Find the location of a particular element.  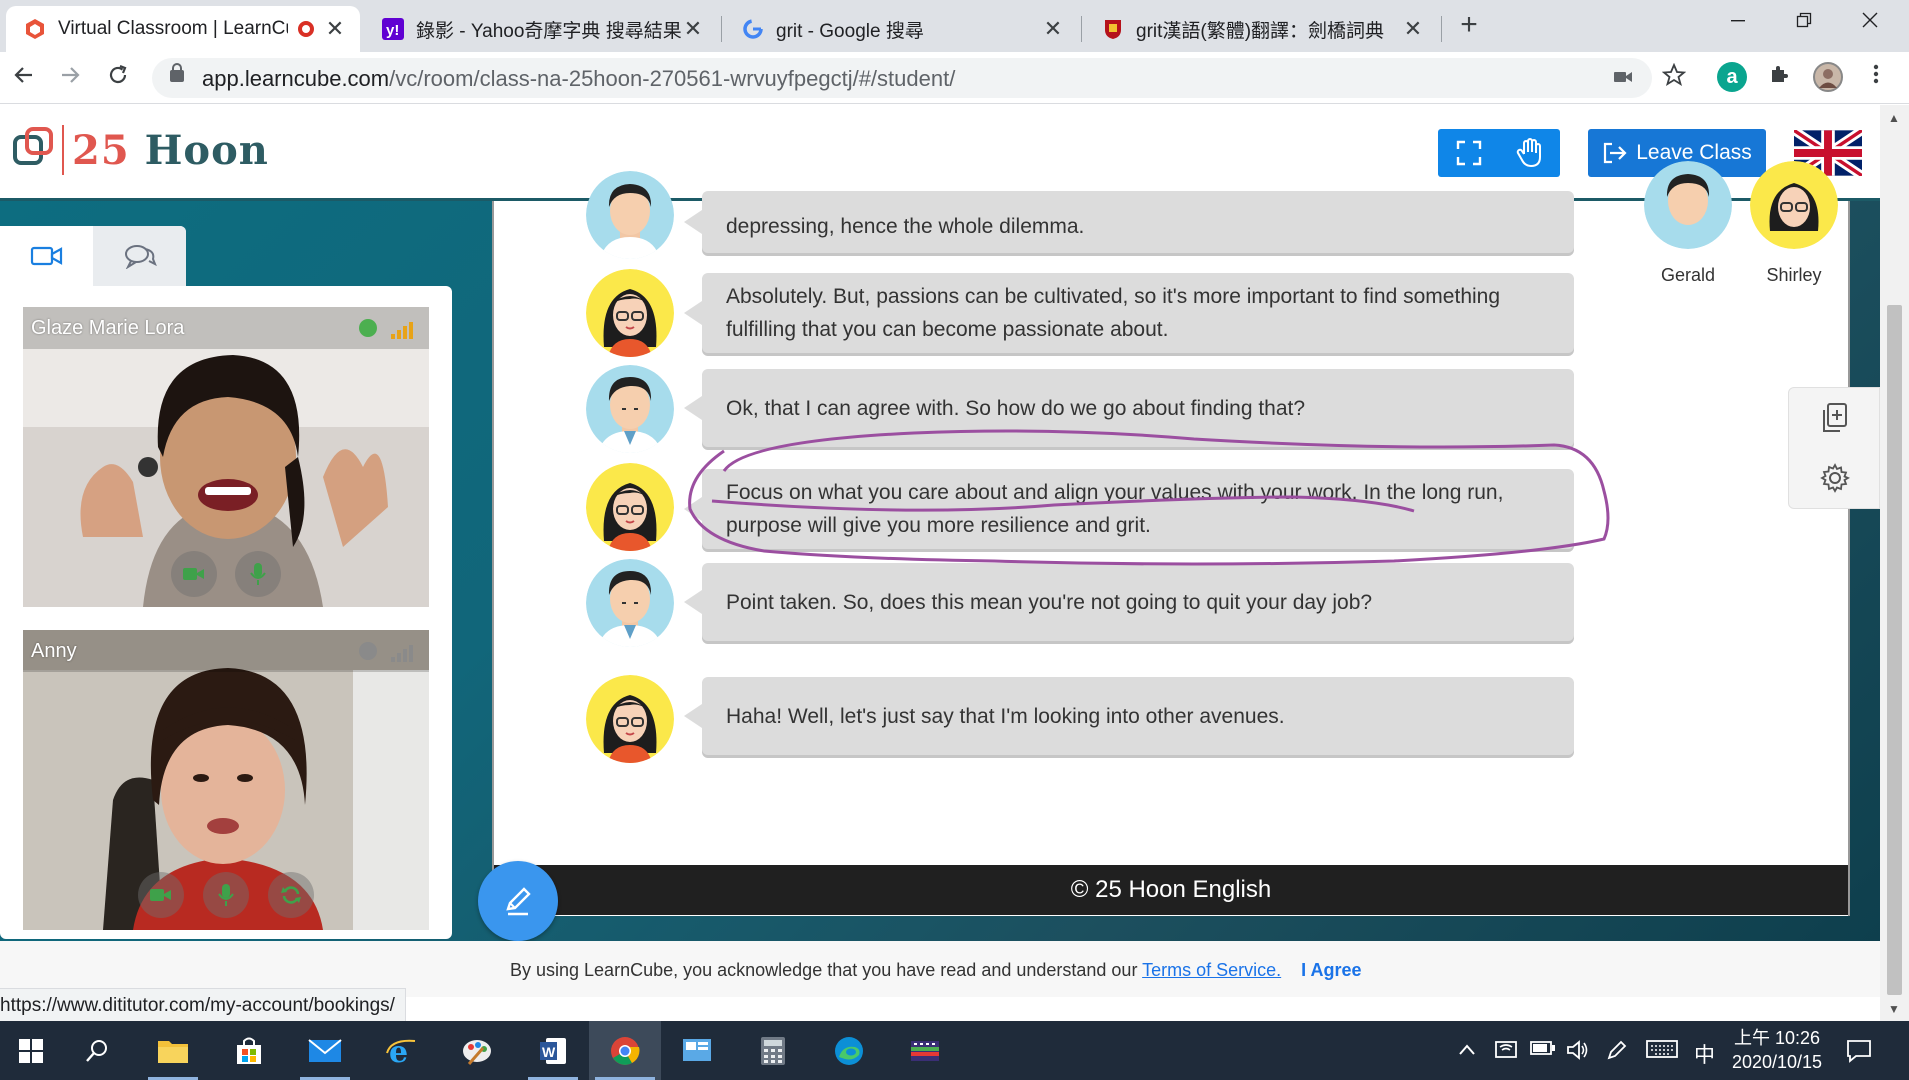

bookmark-star-icon is located at coordinates (1674, 78).